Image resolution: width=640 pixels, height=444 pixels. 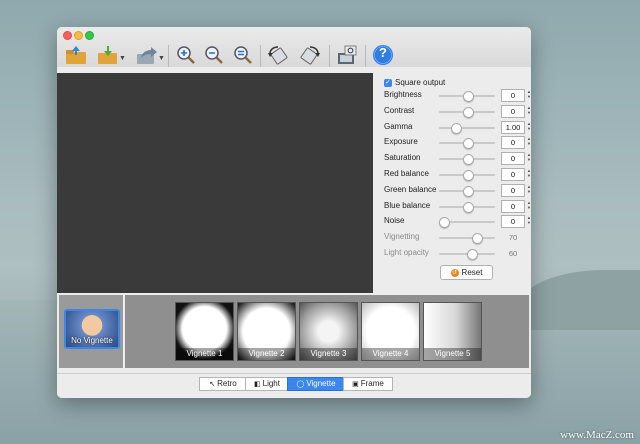 What do you see at coordinates (452, 354) in the screenshot?
I see `preset-label: Vignette 5` at bounding box center [452, 354].